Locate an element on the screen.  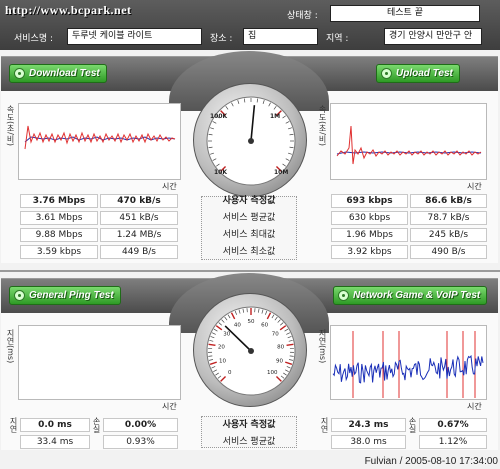
region-label: 지역 : is located at coordinates (337, 39).